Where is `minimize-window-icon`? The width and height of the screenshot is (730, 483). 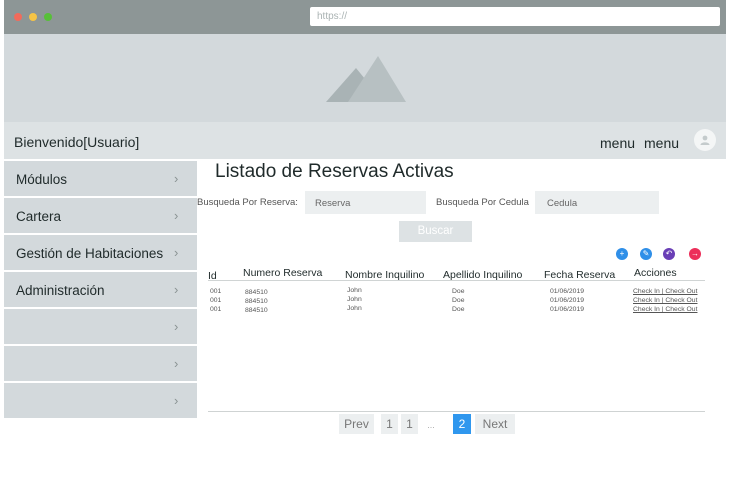 minimize-window-icon is located at coordinates (33, 17).